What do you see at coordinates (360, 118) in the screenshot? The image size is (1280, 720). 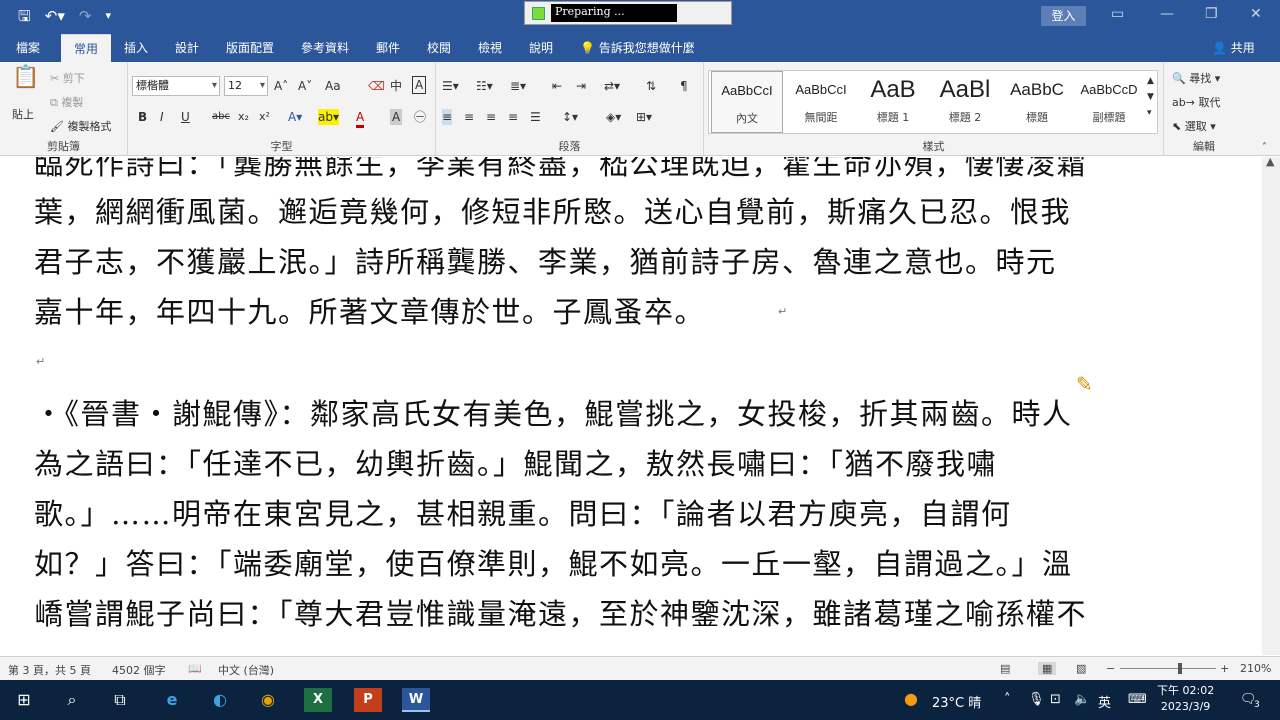 I see `font-color-icon: A` at bounding box center [360, 118].